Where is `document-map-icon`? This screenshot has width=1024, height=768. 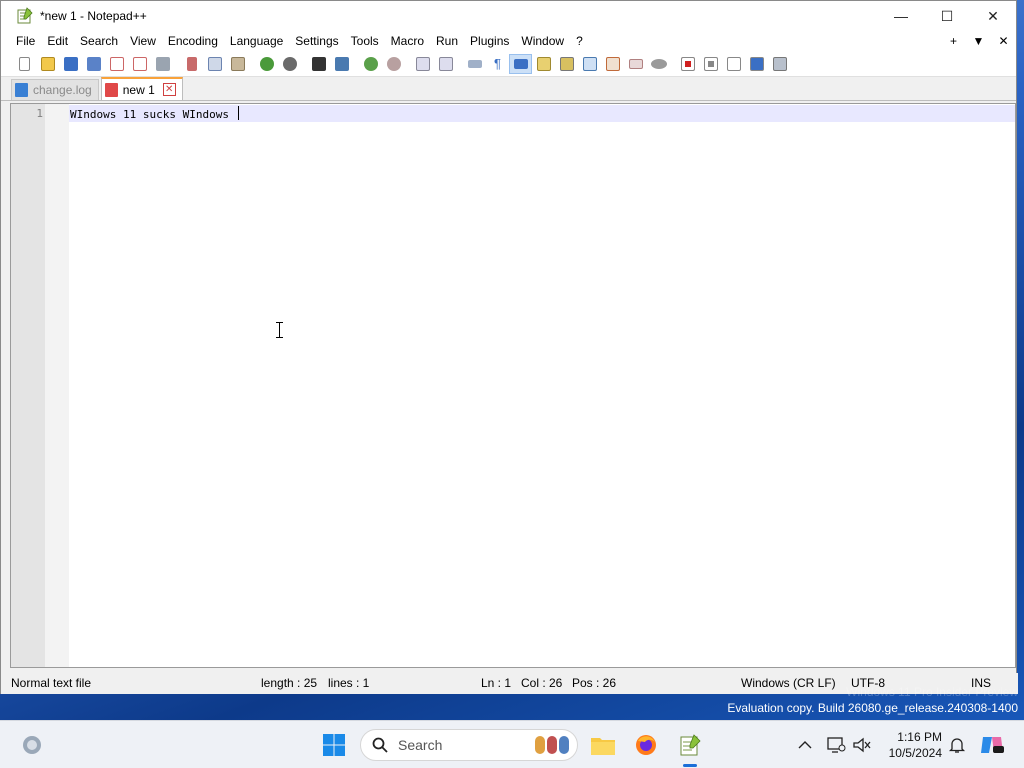 document-map-icon is located at coordinates (543, 63).